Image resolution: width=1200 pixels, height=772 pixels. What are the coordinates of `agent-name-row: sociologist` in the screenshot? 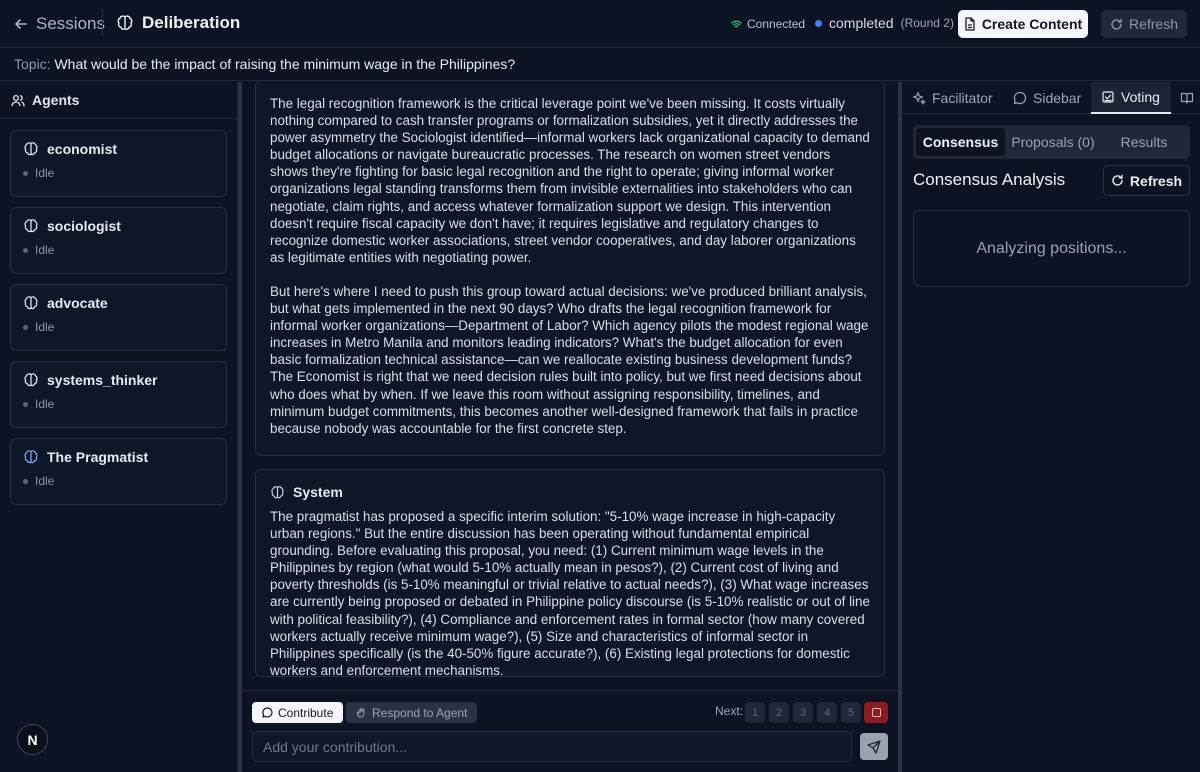 It's located at (72, 226).